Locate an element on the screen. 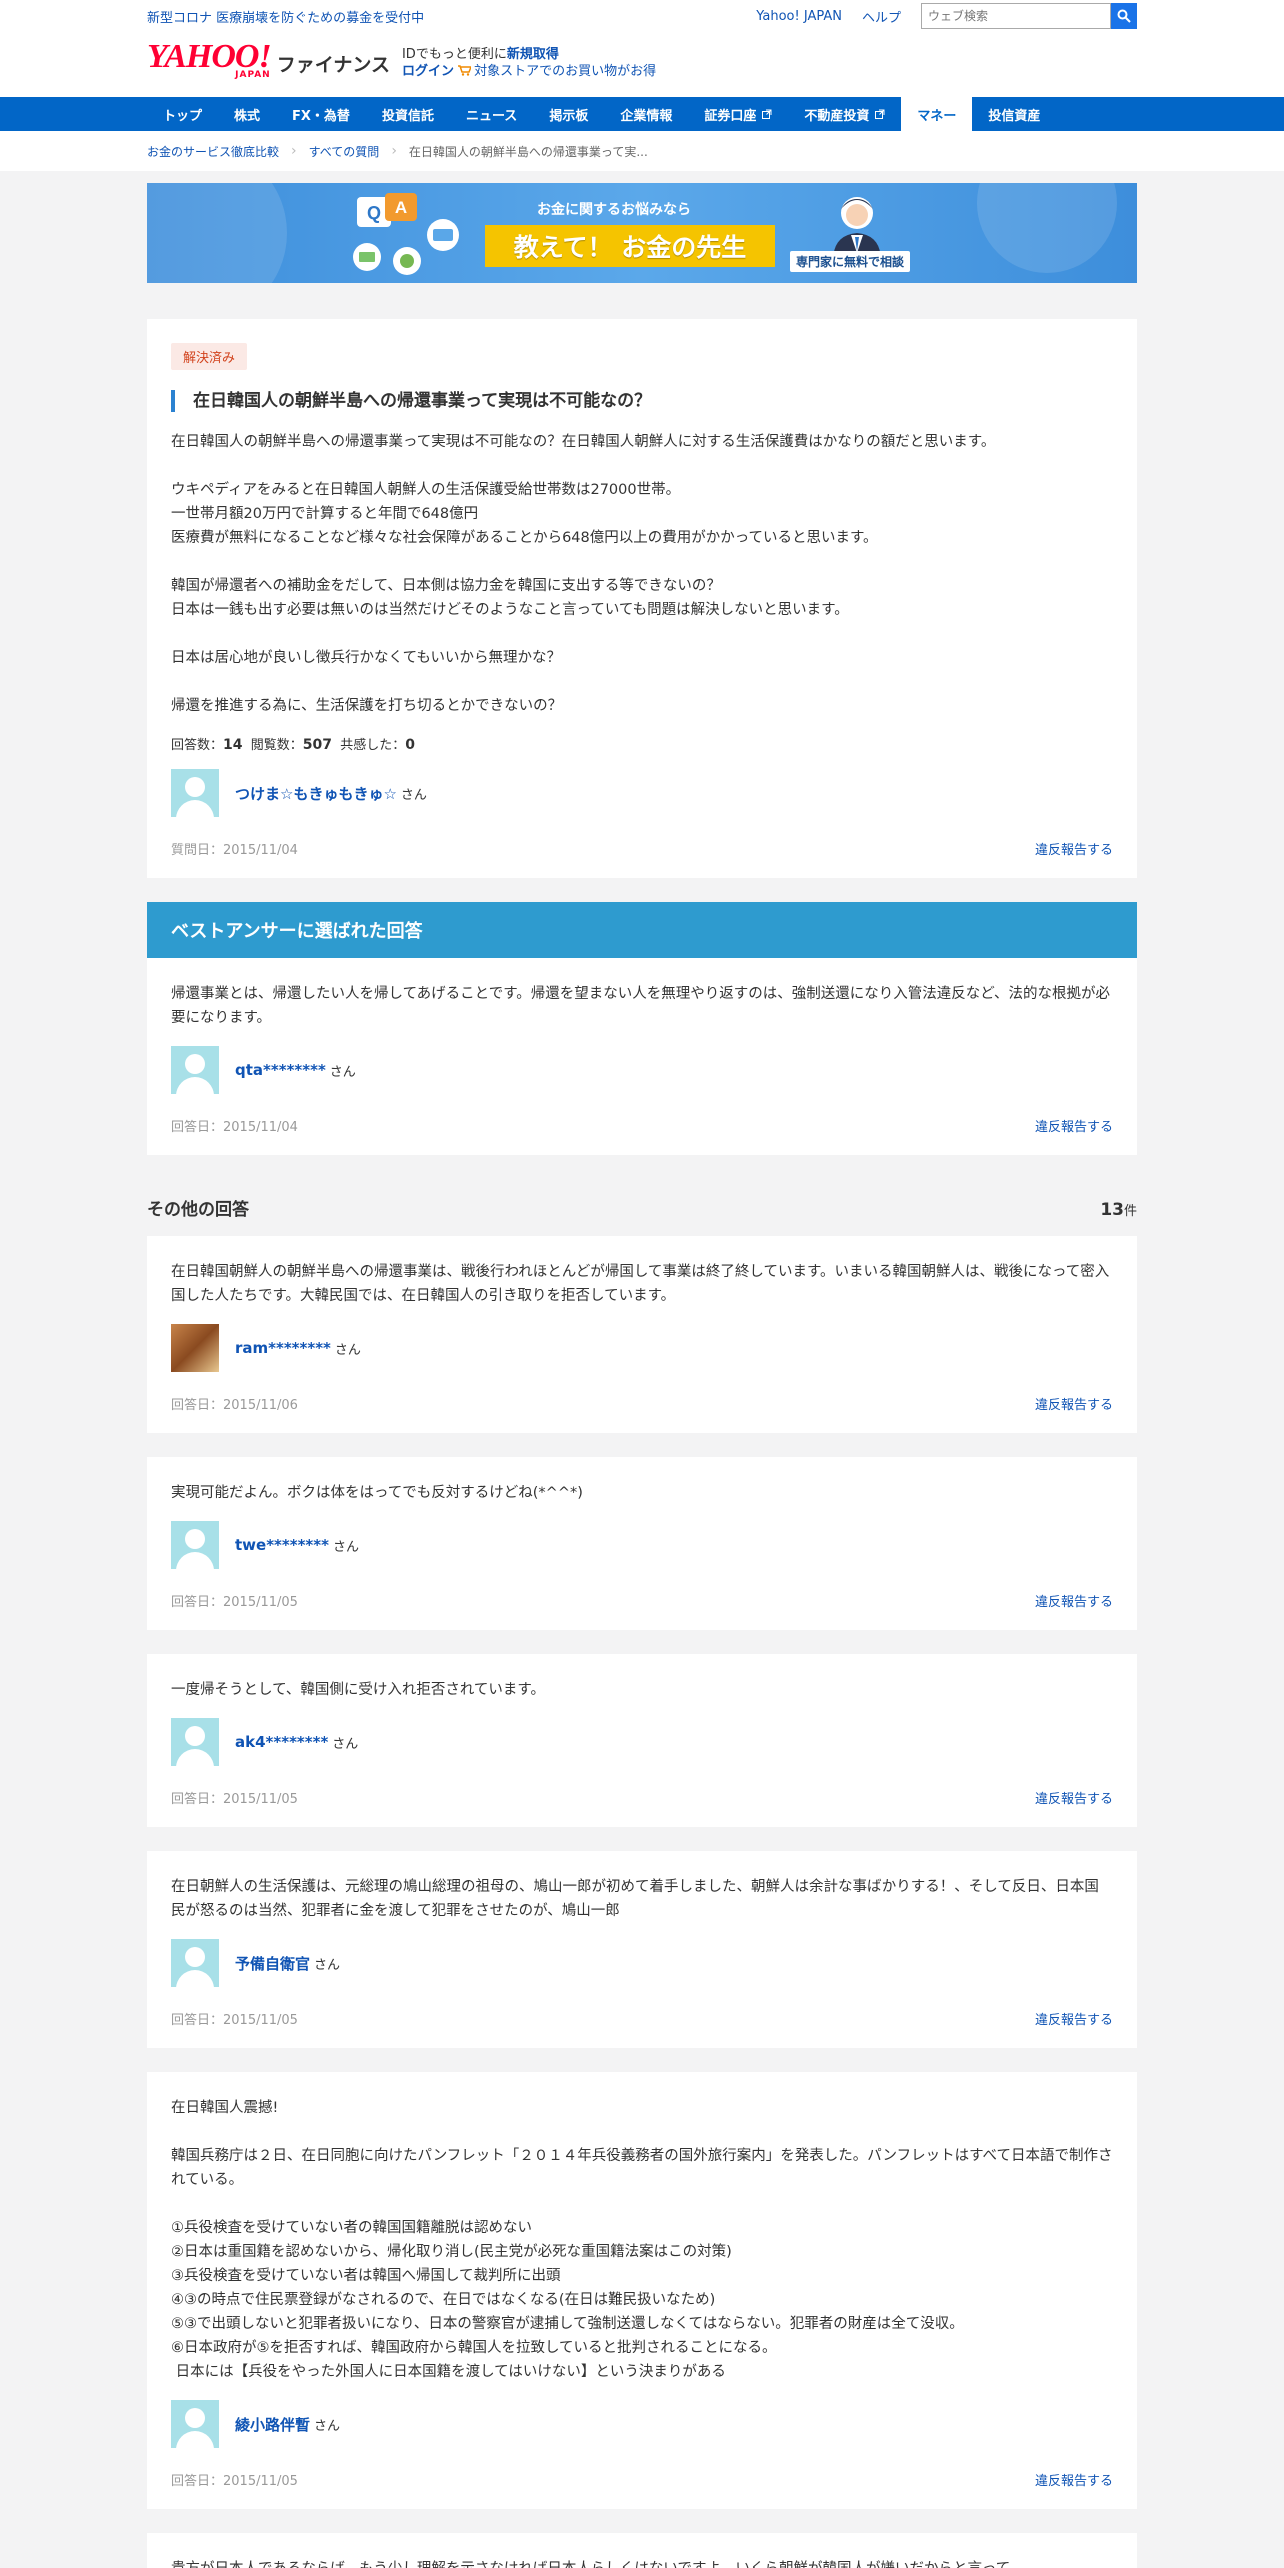  nav-item-8: 不動産投資 is located at coordinates (844, 114).